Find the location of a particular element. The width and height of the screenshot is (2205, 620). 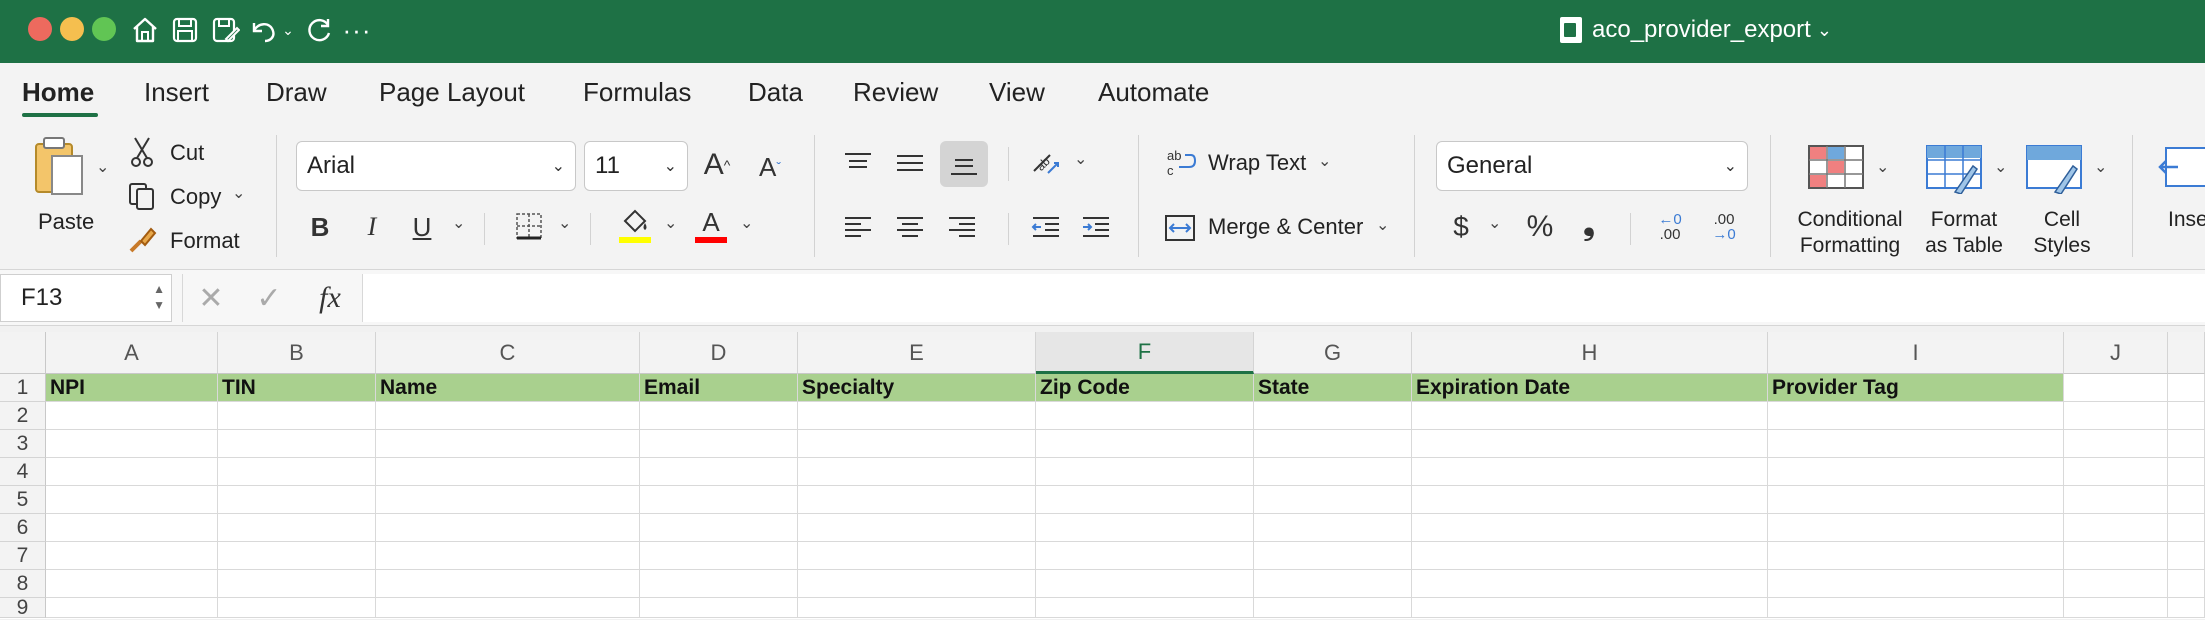

cell-c7 is located at coordinates (508, 556).